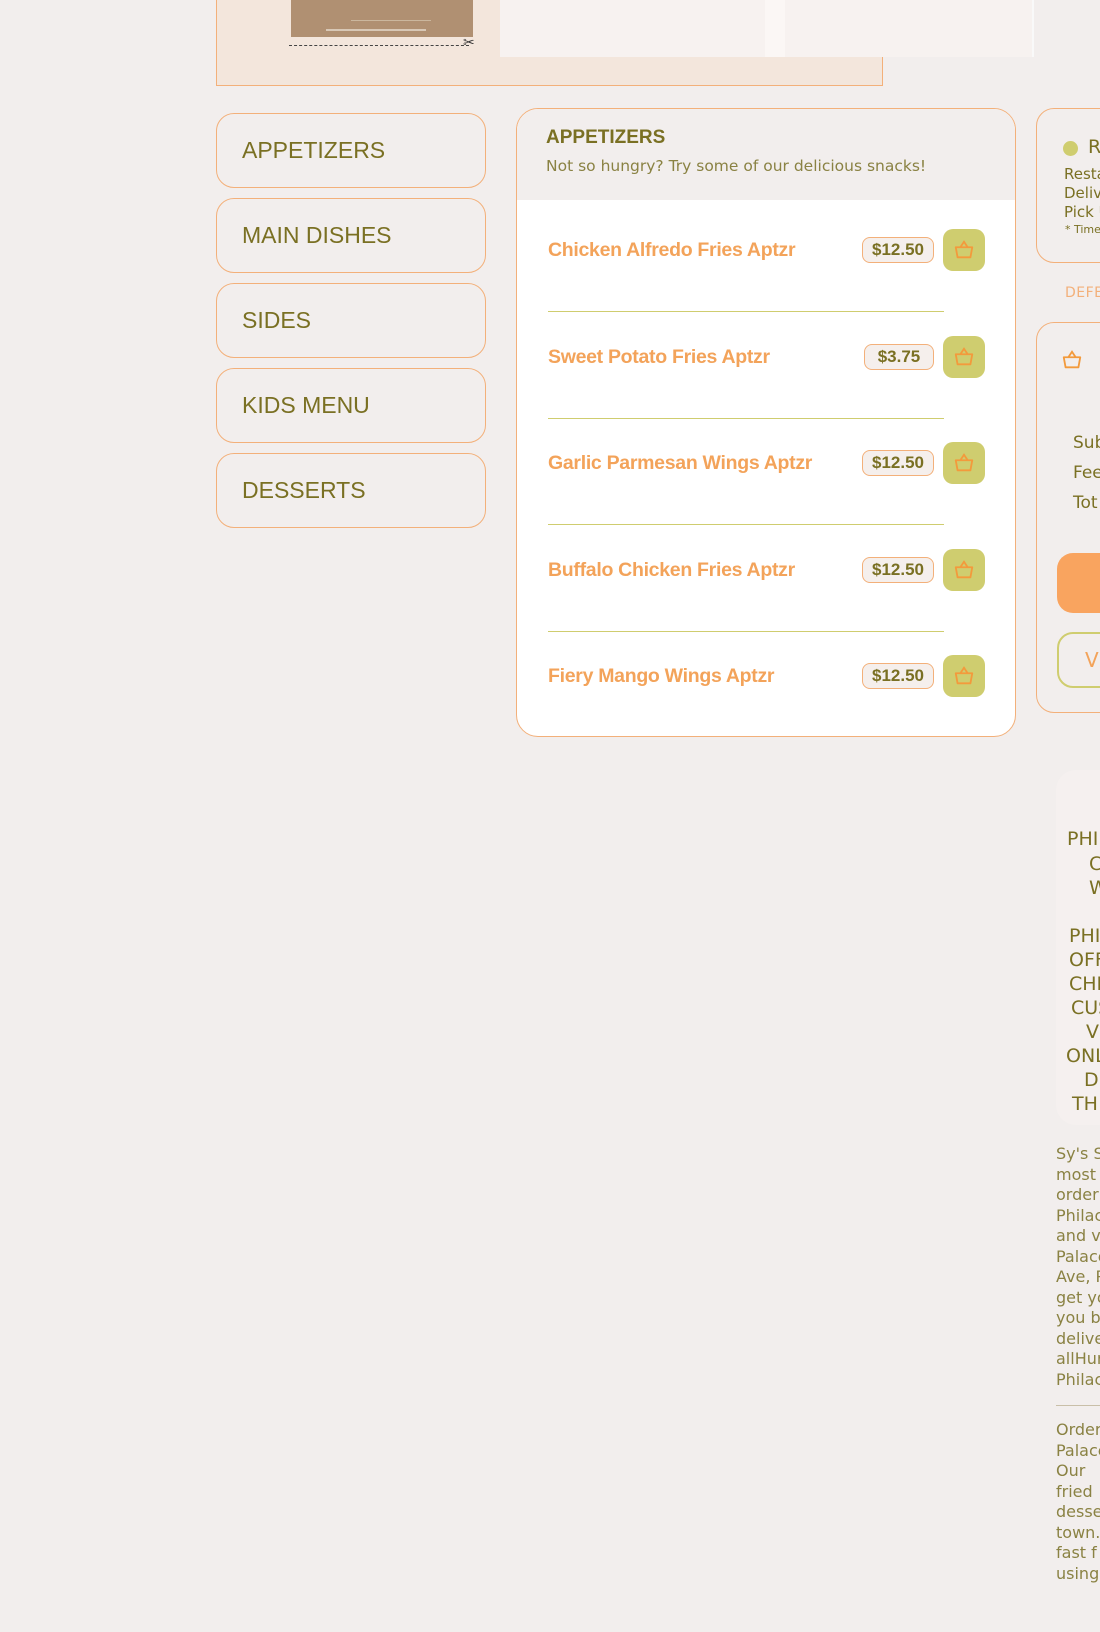 The height and width of the screenshot is (1632, 1100). What do you see at coordinates (606, 137) in the screenshot?
I see `menu-title: APPETIZERS` at bounding box center [606, 137].